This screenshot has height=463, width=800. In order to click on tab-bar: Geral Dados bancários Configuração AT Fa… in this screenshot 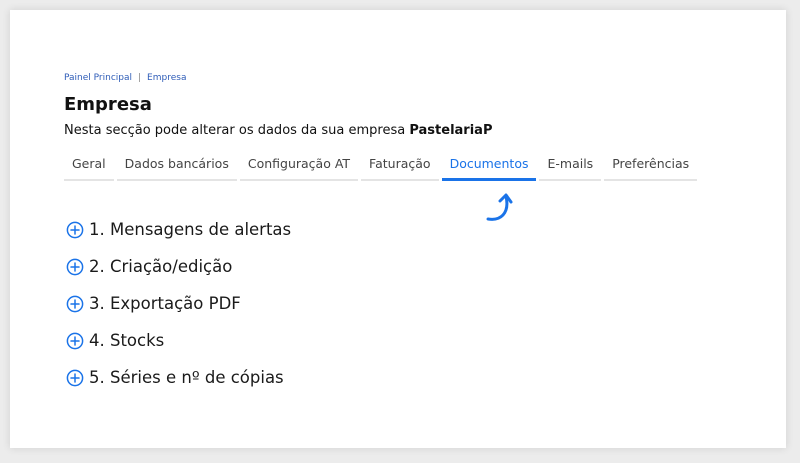, I will do `click(381, 167)`.